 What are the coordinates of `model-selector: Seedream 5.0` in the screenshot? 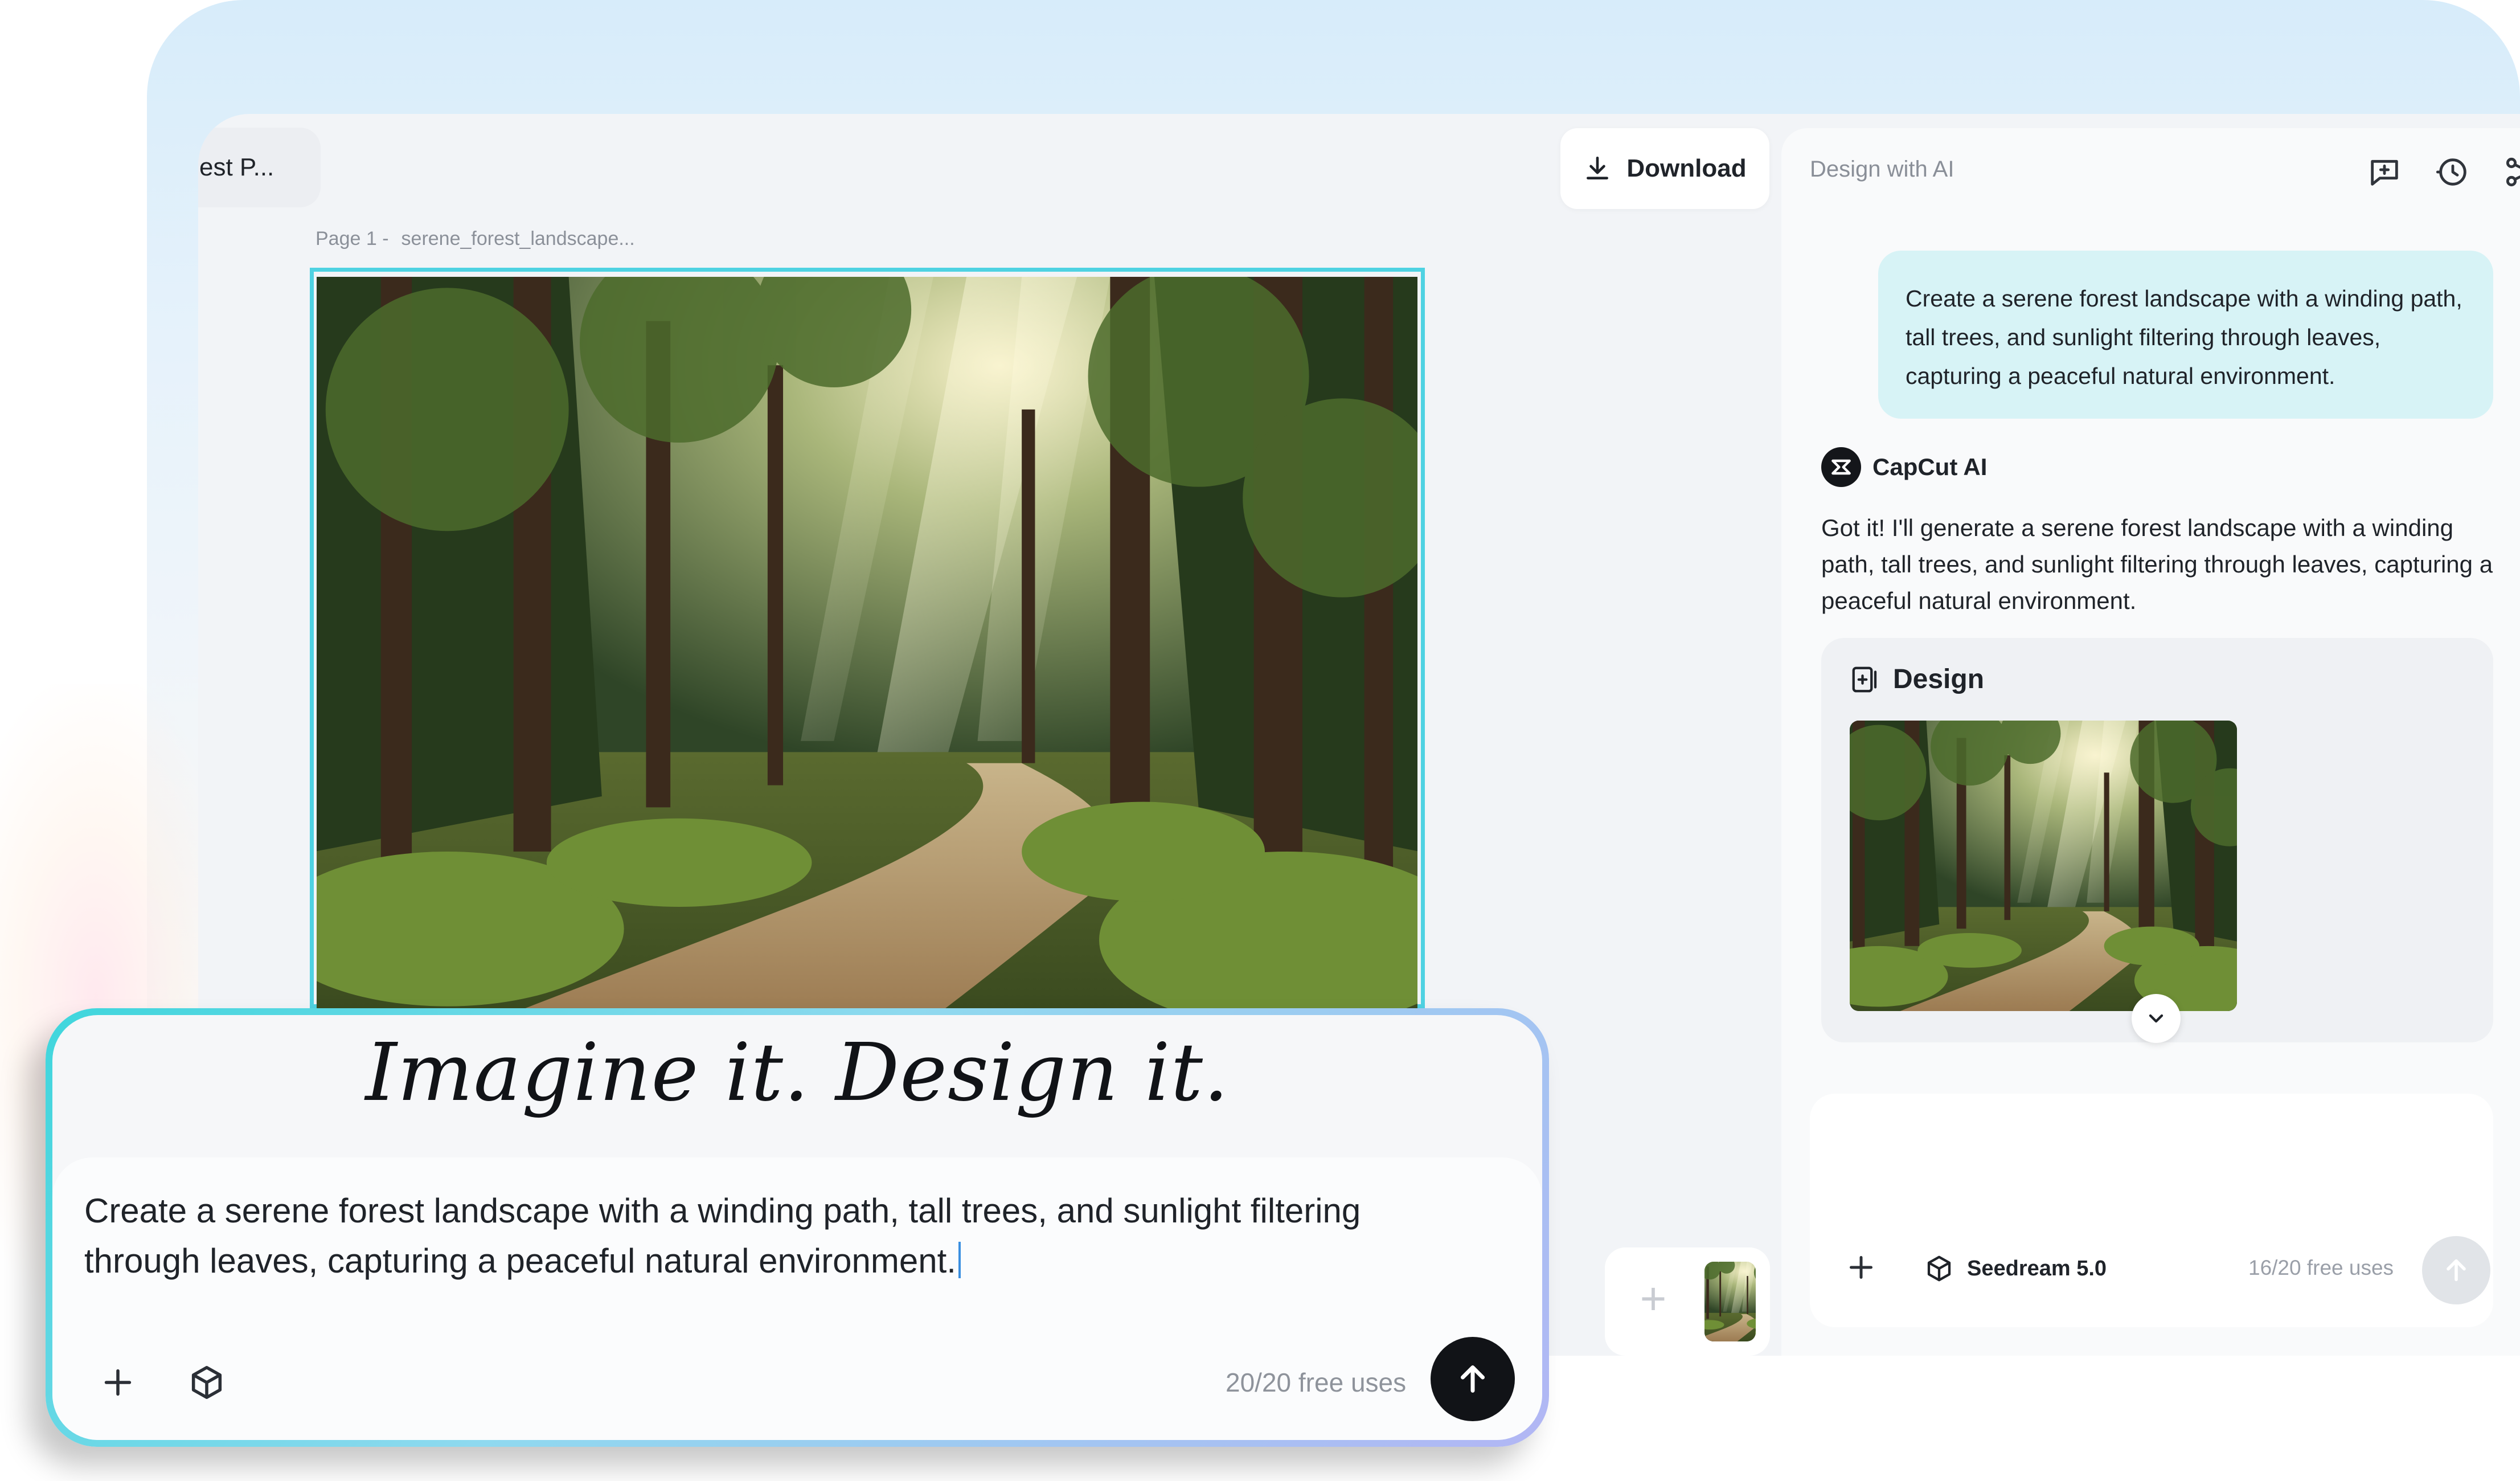 It's located at (2015, 1268).